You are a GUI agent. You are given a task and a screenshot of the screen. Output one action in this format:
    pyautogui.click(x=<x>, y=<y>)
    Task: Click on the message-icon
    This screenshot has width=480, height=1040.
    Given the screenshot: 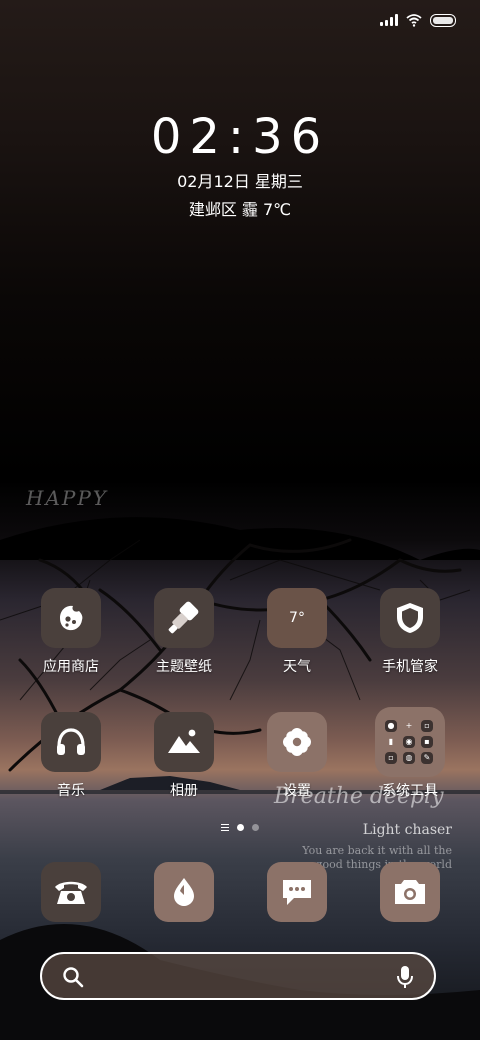 What is the action you would take?
    pyautogui.click(x=297, y=892)
    